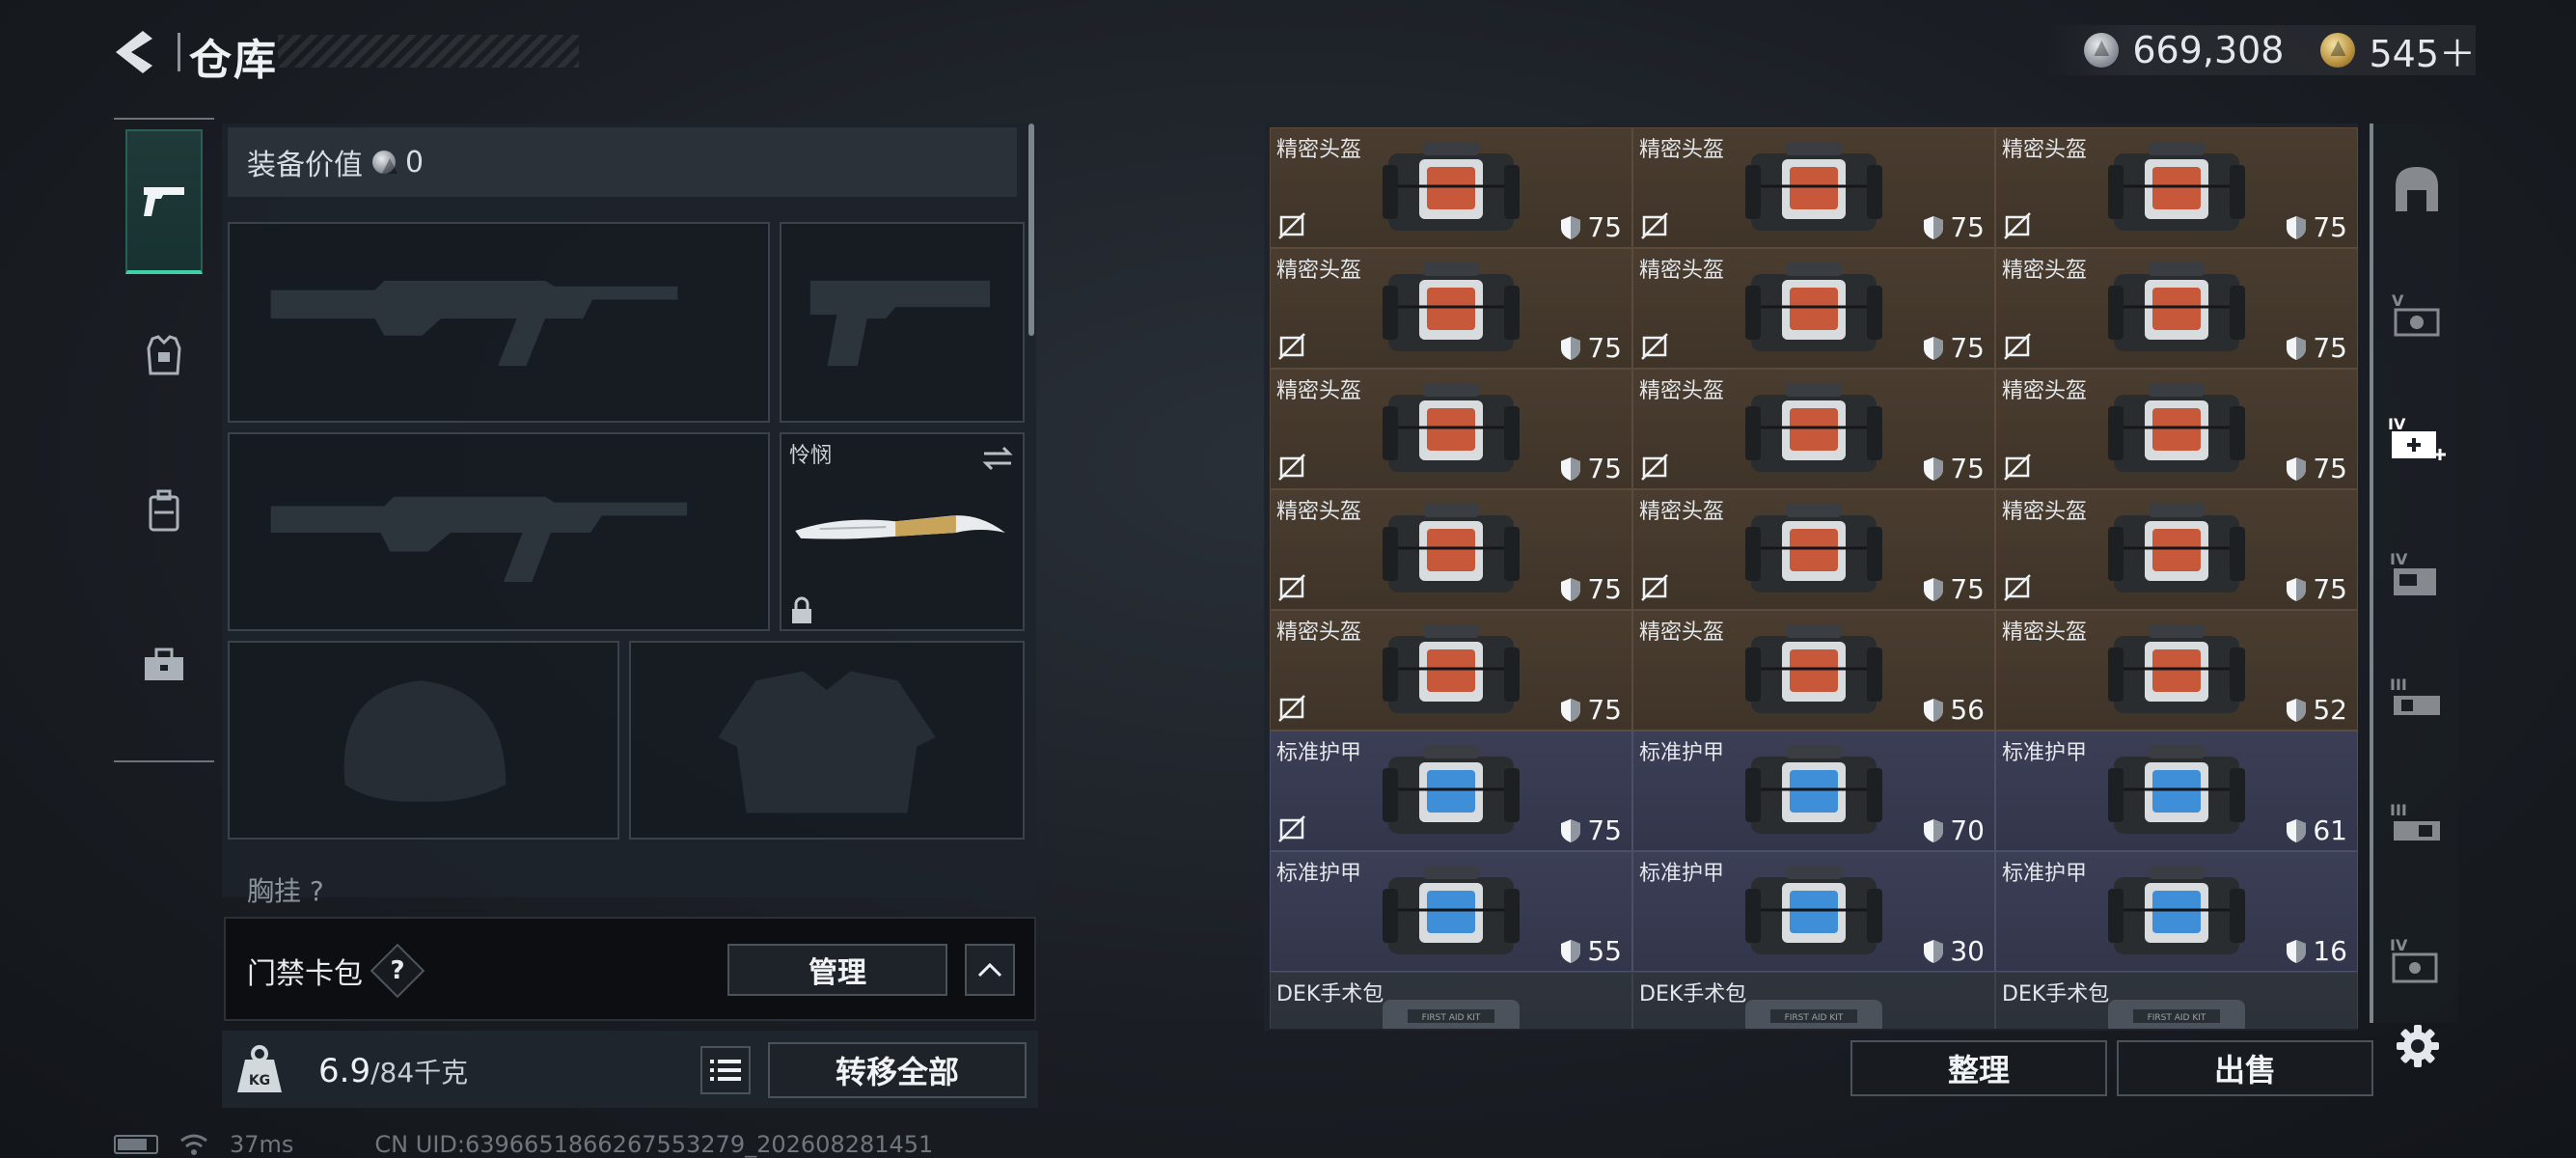  What do you see at coordinates (1330, 994) in the screenshot?
I see `item-name: DEK手术包` at bounding box center [1330, 994].